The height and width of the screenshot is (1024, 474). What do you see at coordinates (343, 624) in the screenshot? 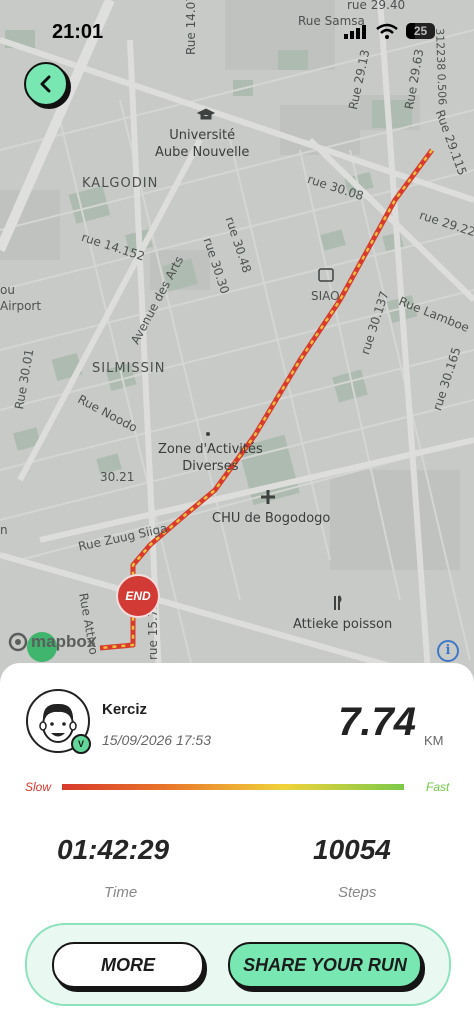
I see `map-label-attieke: Attieke poisson` at bounding box center [343, 624].